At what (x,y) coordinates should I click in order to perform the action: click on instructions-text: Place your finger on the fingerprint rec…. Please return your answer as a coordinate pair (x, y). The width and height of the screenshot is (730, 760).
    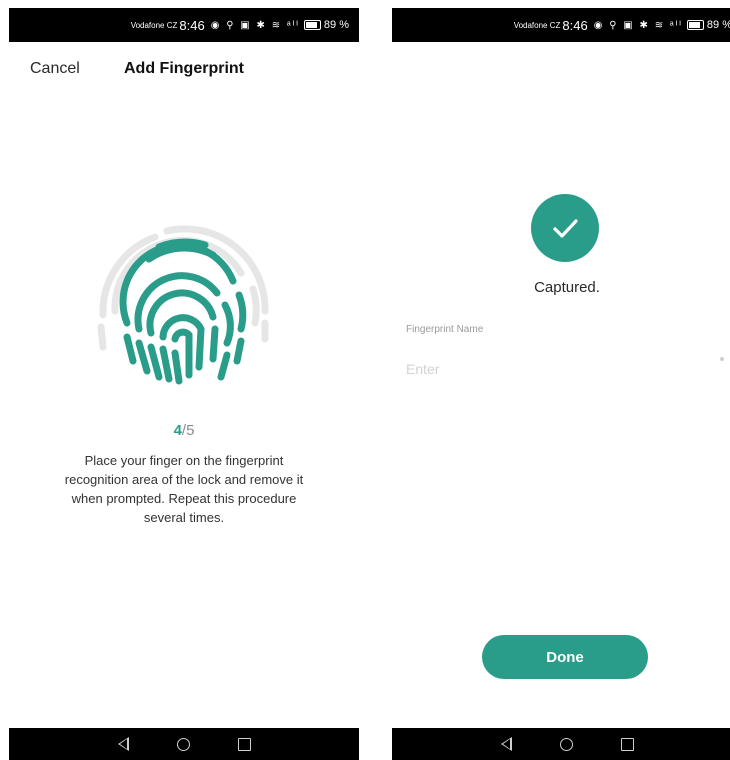
    Looking at the image, I should click on (184, 489).